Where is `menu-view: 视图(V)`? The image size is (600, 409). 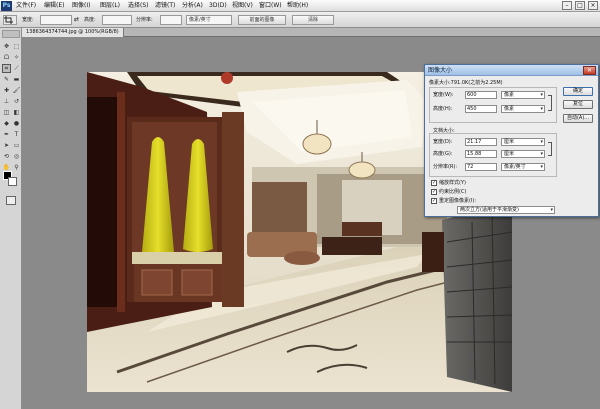
menu-view: 视图(V) is located at coordinates (242, 6).